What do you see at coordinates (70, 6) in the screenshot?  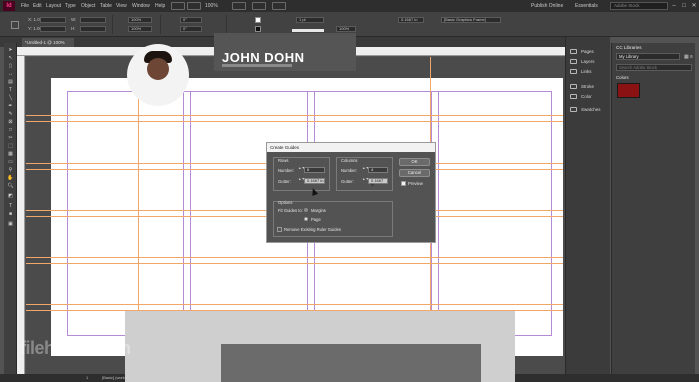 I see `menu-type: Type` at bounding box center [70, 6].